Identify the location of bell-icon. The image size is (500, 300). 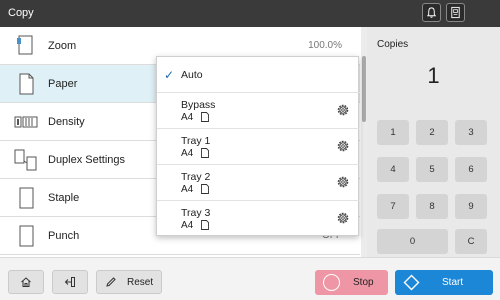
(431, 12).